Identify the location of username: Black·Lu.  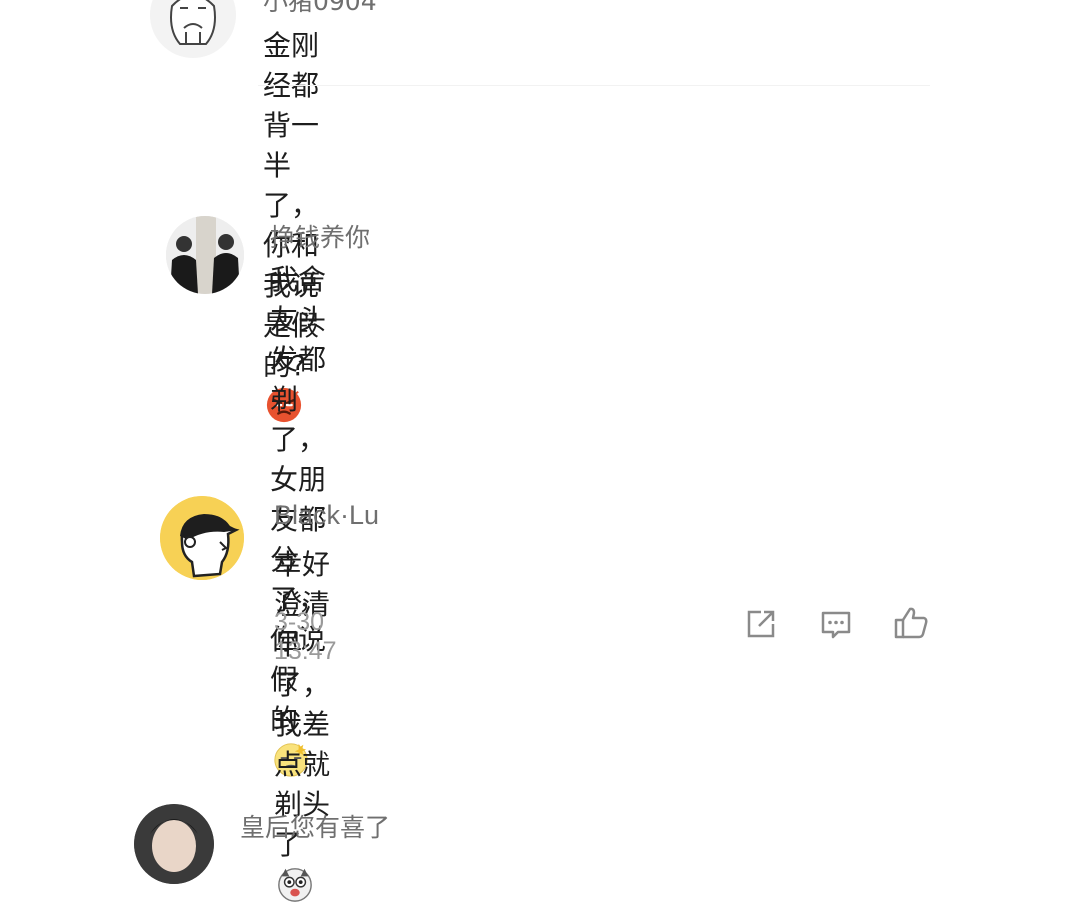
(326, 515).